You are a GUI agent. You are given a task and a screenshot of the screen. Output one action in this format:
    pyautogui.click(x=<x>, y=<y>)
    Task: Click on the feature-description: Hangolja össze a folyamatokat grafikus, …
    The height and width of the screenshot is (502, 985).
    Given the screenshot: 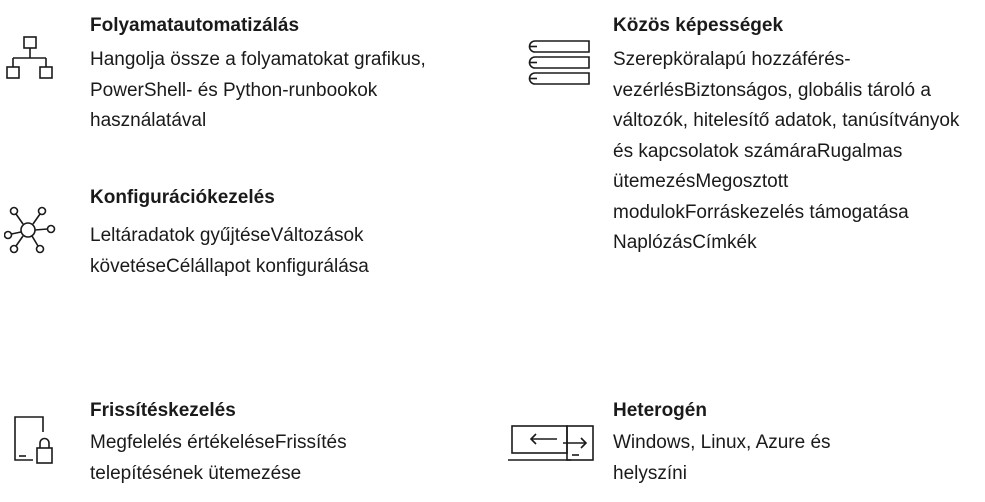 What is the action you would take?
    pyautogui.click(x=258, y=90)
    